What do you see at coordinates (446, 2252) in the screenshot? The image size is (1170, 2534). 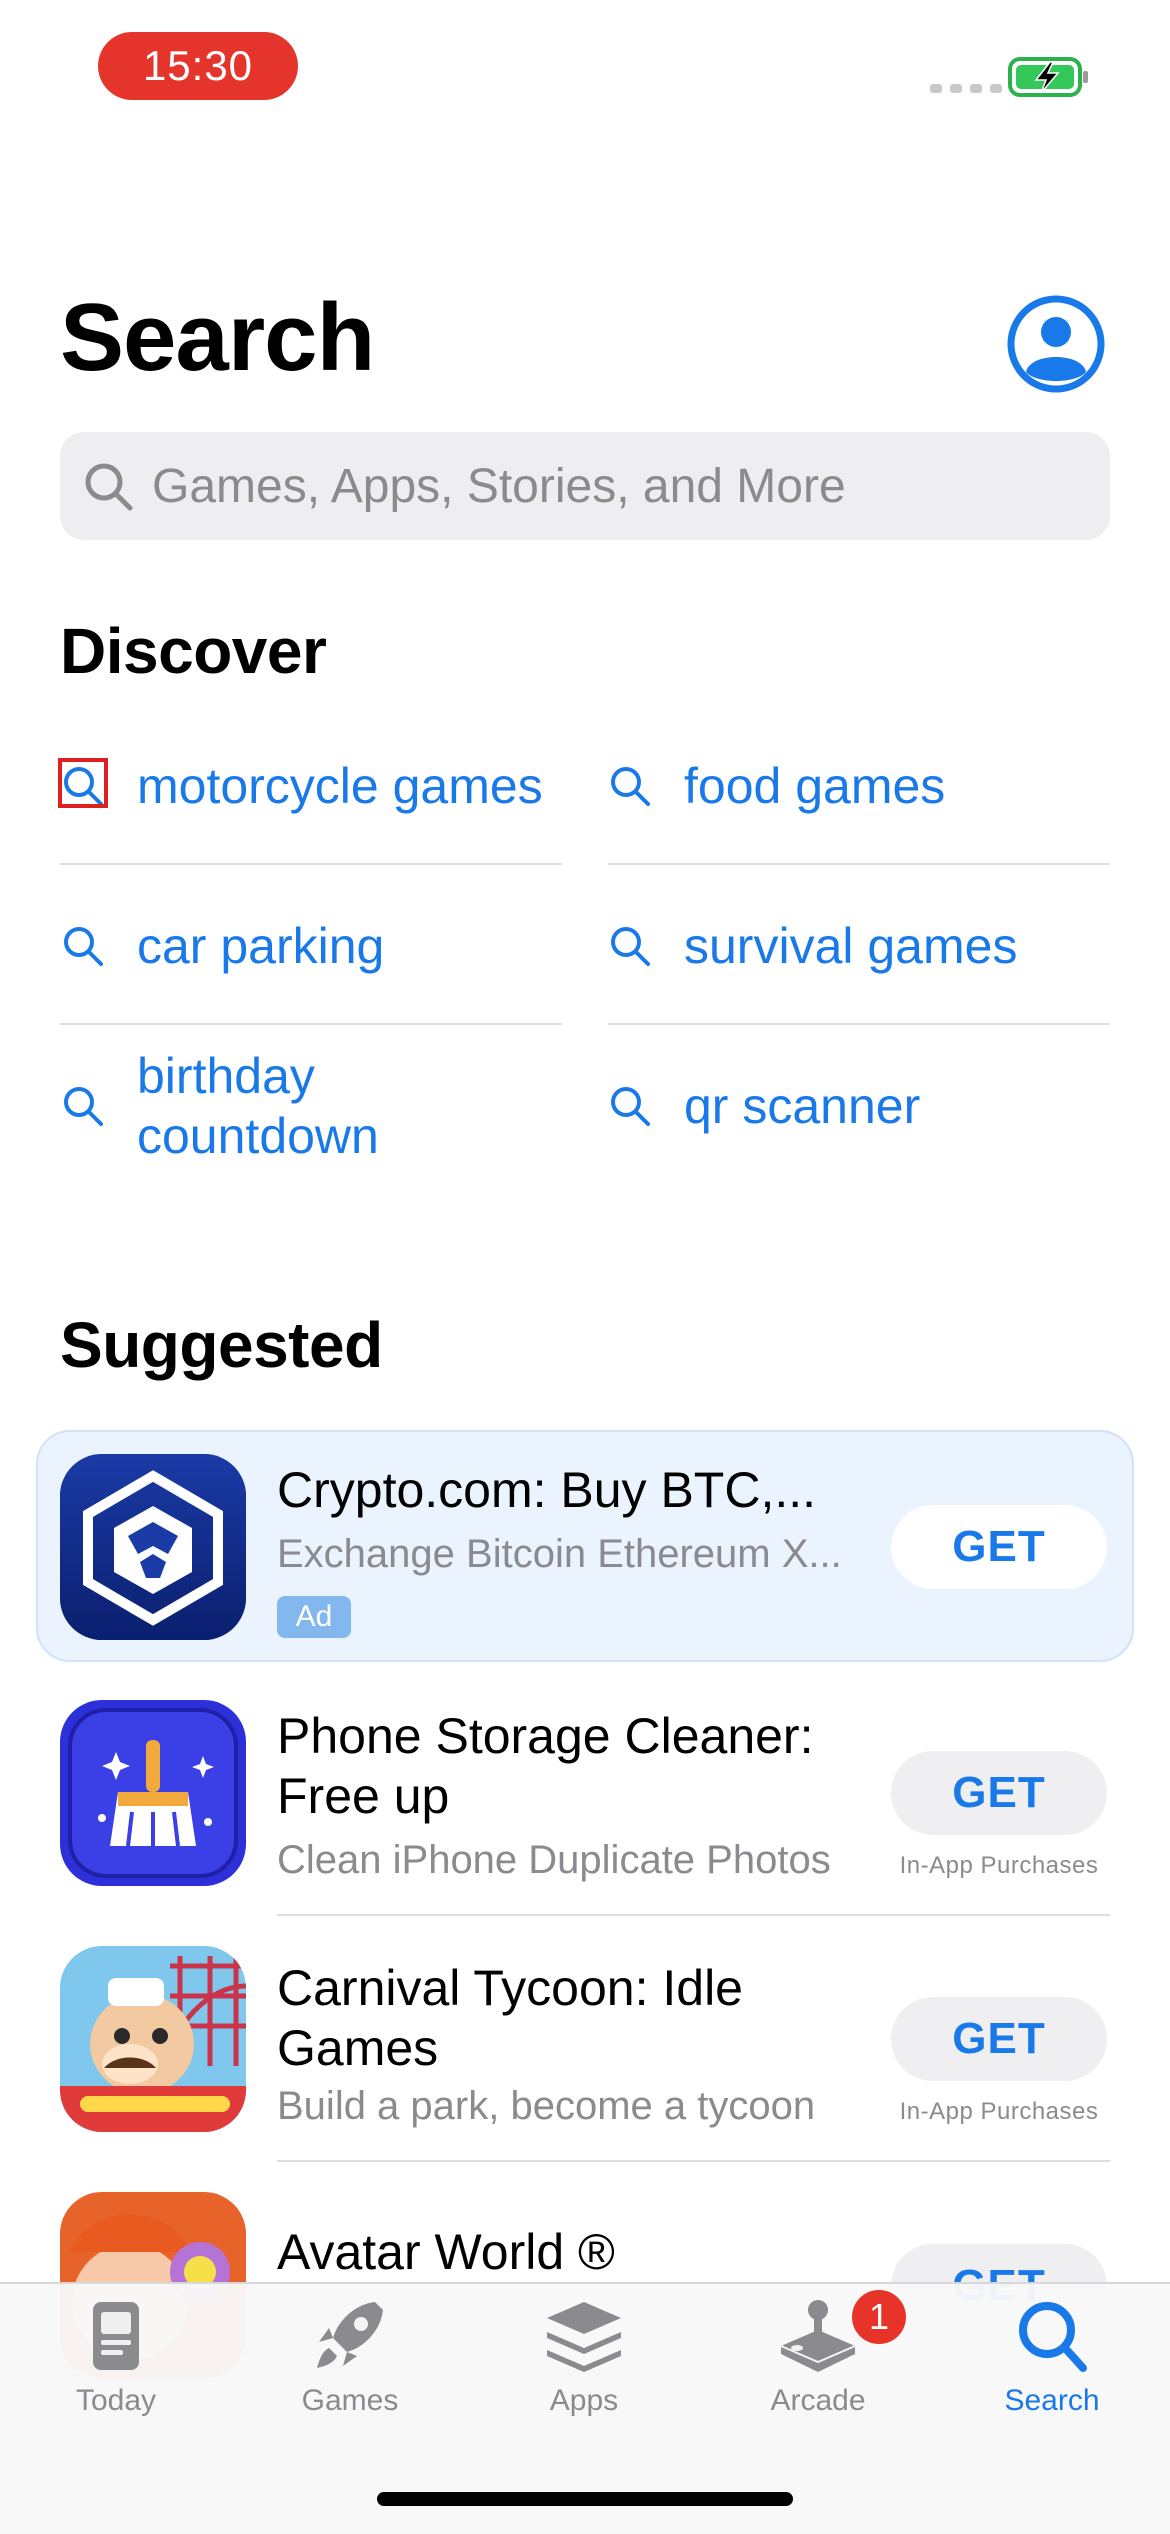 I see `app-name: Avatar World ®` at bounding box center [446, 2252].